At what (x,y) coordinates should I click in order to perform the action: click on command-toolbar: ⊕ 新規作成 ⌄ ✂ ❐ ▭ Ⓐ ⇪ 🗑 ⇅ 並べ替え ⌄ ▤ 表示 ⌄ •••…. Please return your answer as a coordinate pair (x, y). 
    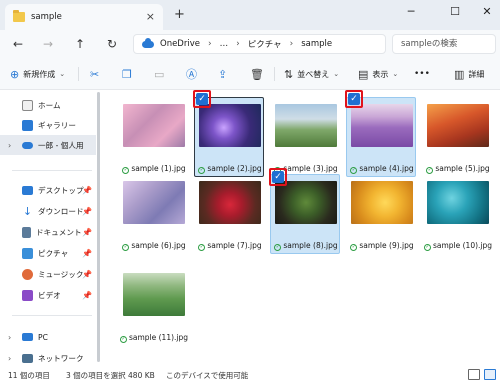
    Looking at the image, I should click on (250, 74).